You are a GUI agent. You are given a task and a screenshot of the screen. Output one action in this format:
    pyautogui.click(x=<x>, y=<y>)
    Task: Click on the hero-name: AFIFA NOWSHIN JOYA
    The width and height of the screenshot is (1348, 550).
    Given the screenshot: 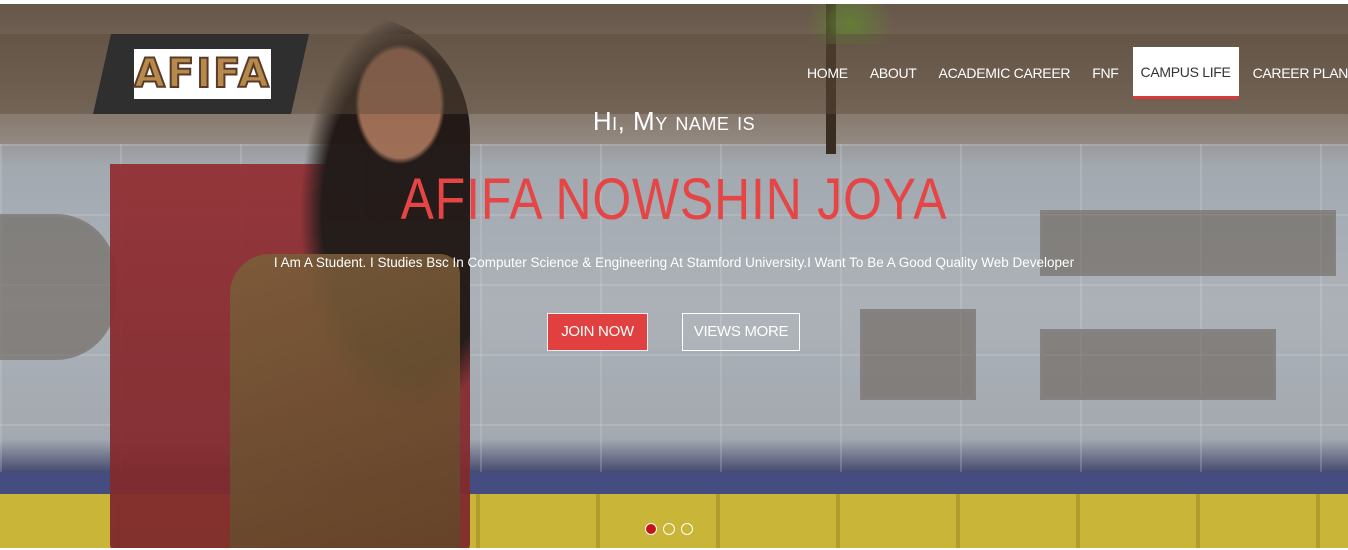 What is the action you would take?
    pyautogui.click(x=674, y=199)
    